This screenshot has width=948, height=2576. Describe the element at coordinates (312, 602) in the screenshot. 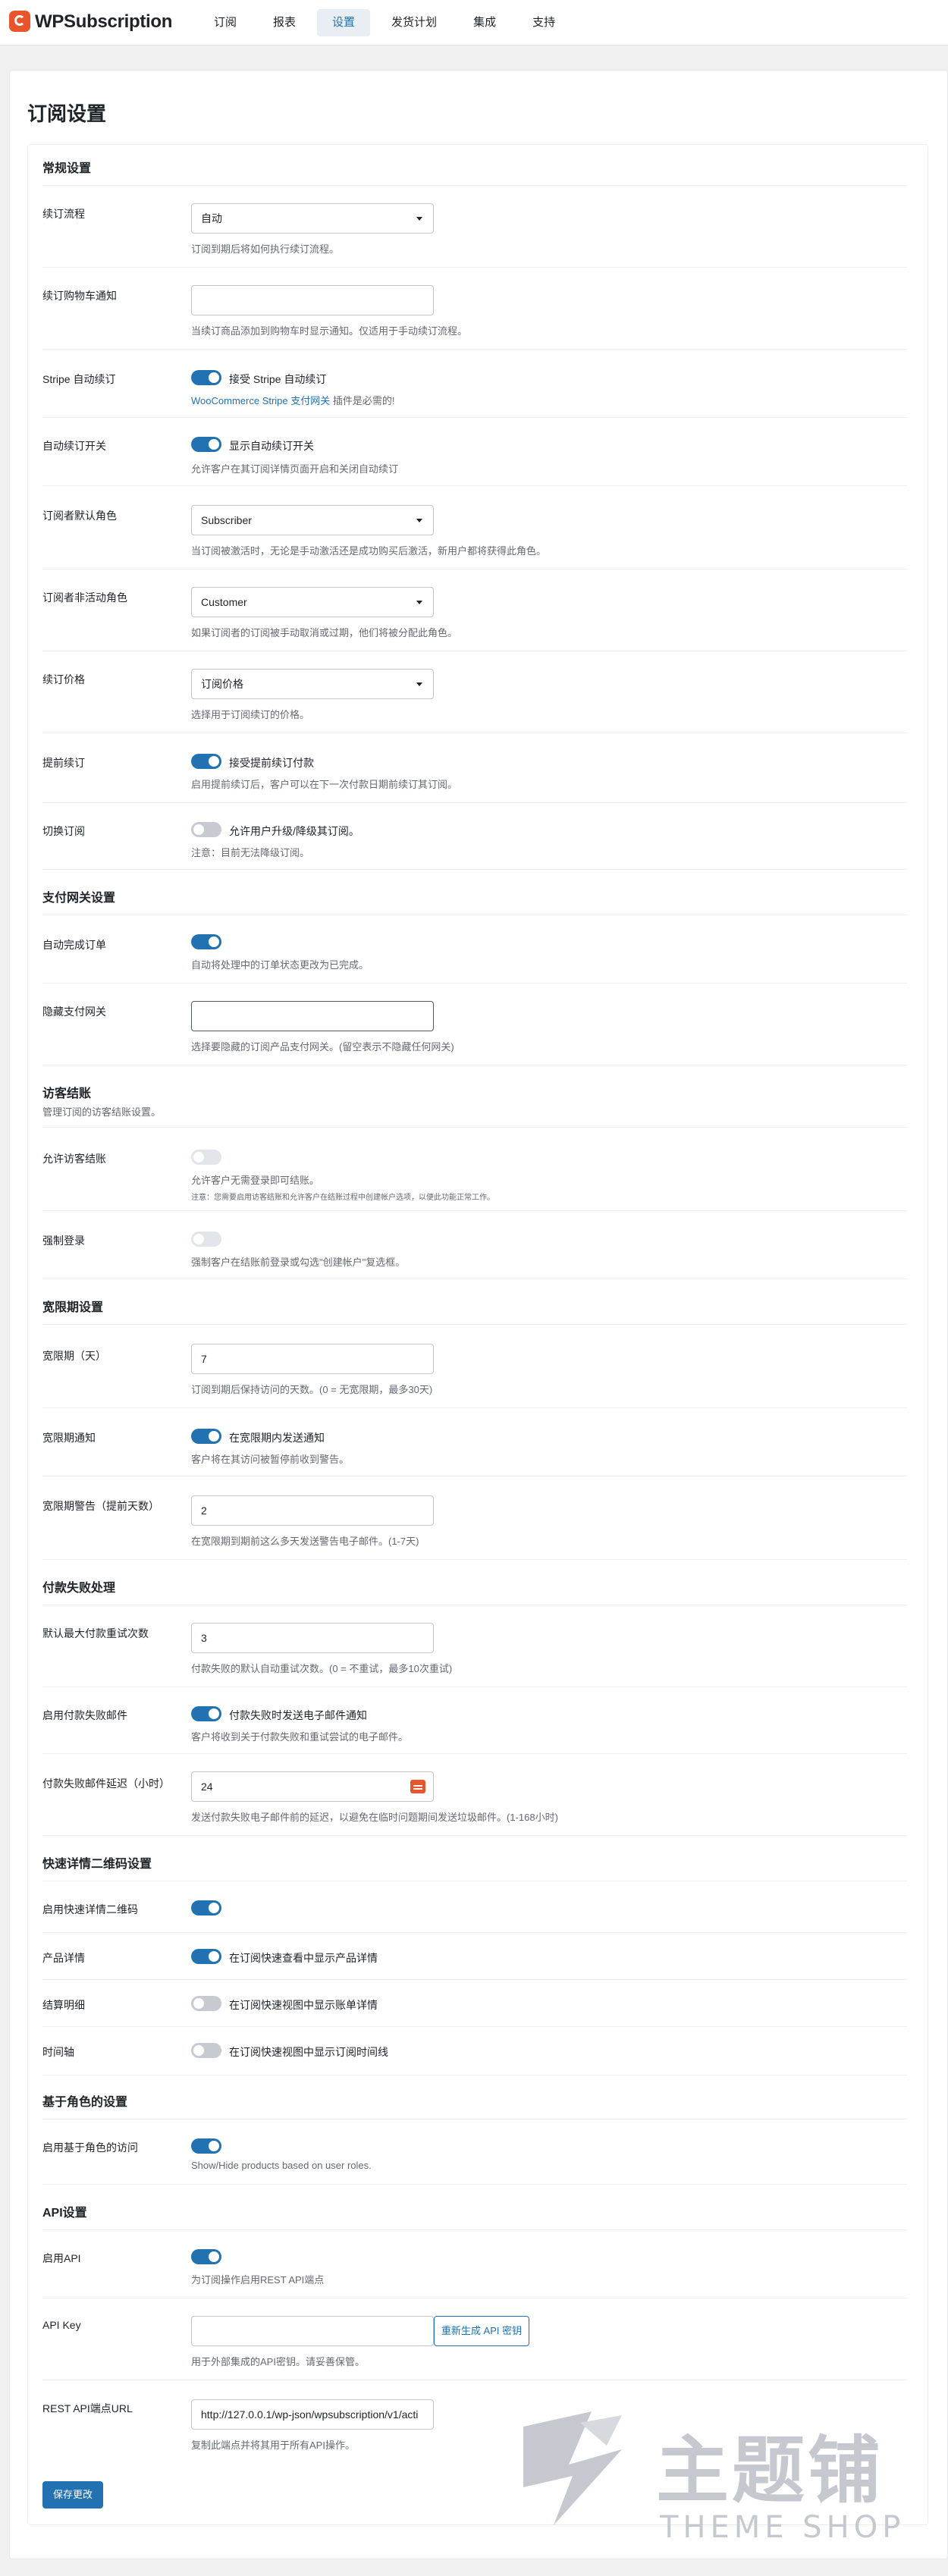

I see `inactive-role-select: Customer` at that location.